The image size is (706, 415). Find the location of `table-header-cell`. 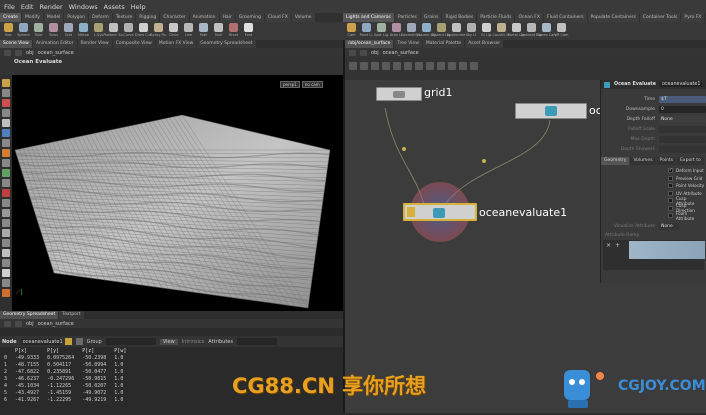

table-header-cell is located at coordinates (5, 350).